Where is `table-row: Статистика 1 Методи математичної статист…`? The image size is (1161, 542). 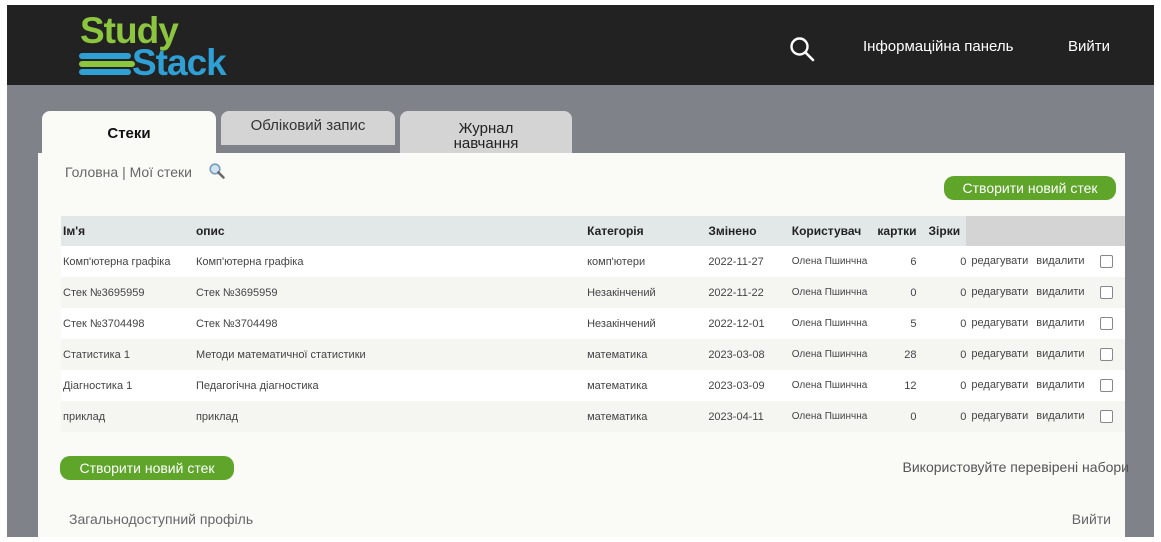 table-row: Статистика 1 Методи математичної статист… is located at coordinates (593, 354).